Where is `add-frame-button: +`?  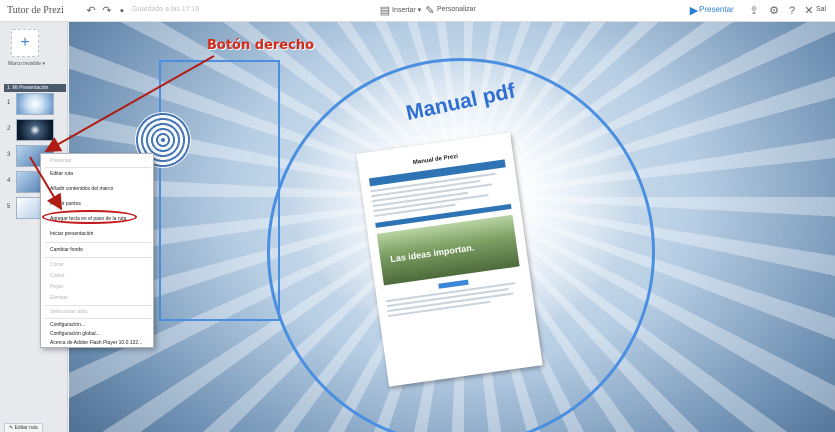
add-frame-button: + is located at coordinates (25, 43).